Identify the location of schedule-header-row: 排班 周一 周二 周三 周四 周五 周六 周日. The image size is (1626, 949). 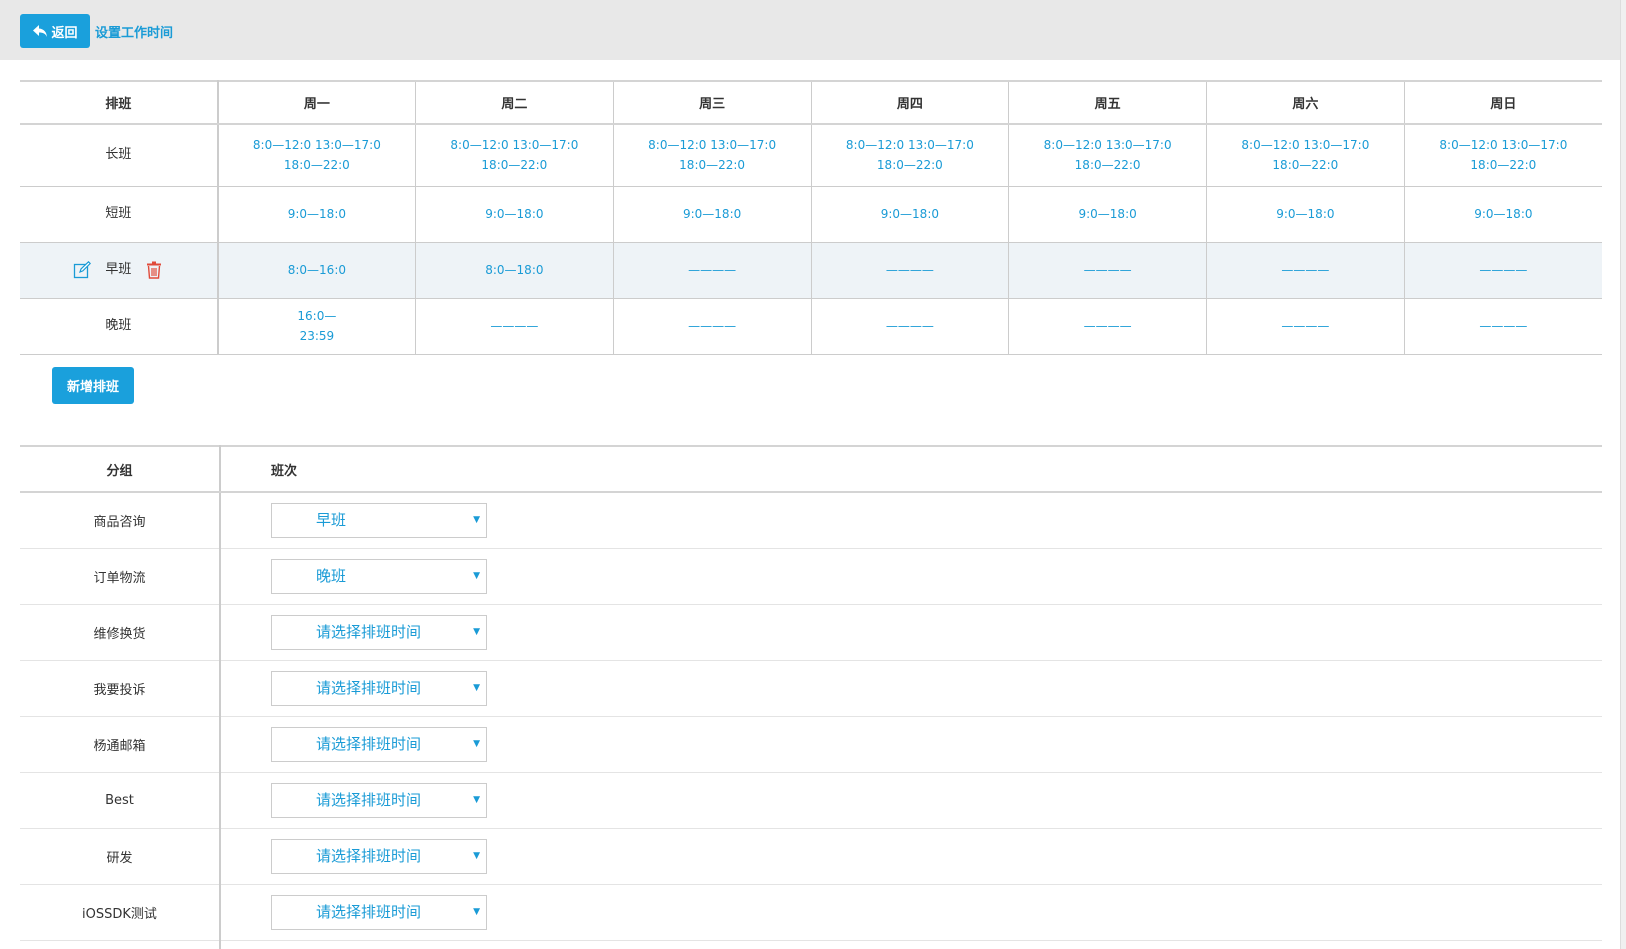
(811, 102).